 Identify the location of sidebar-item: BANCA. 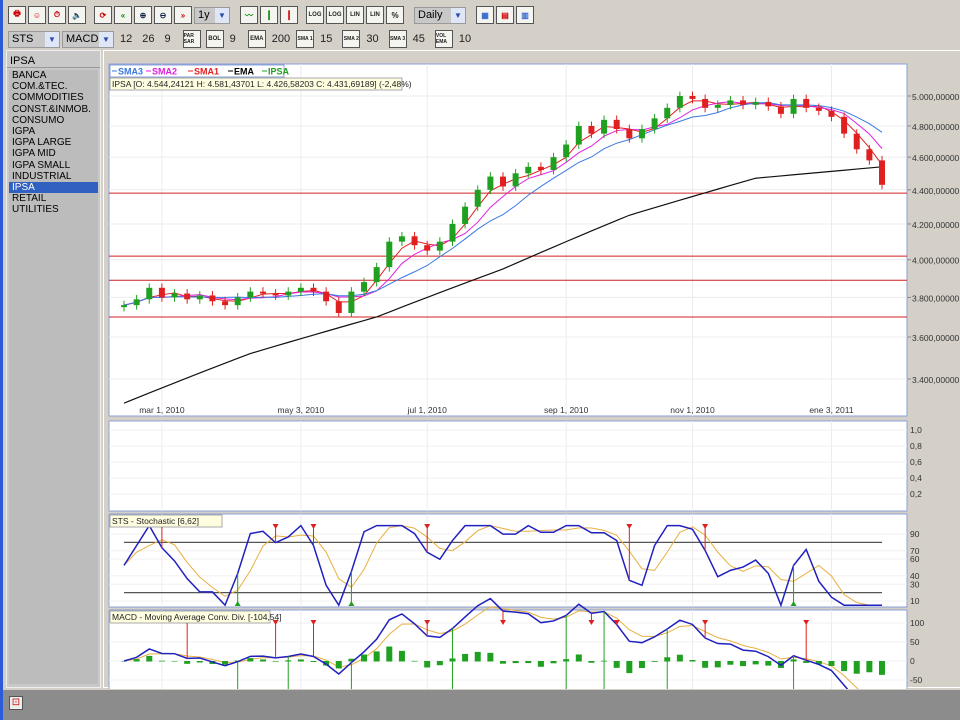
(53, 75).